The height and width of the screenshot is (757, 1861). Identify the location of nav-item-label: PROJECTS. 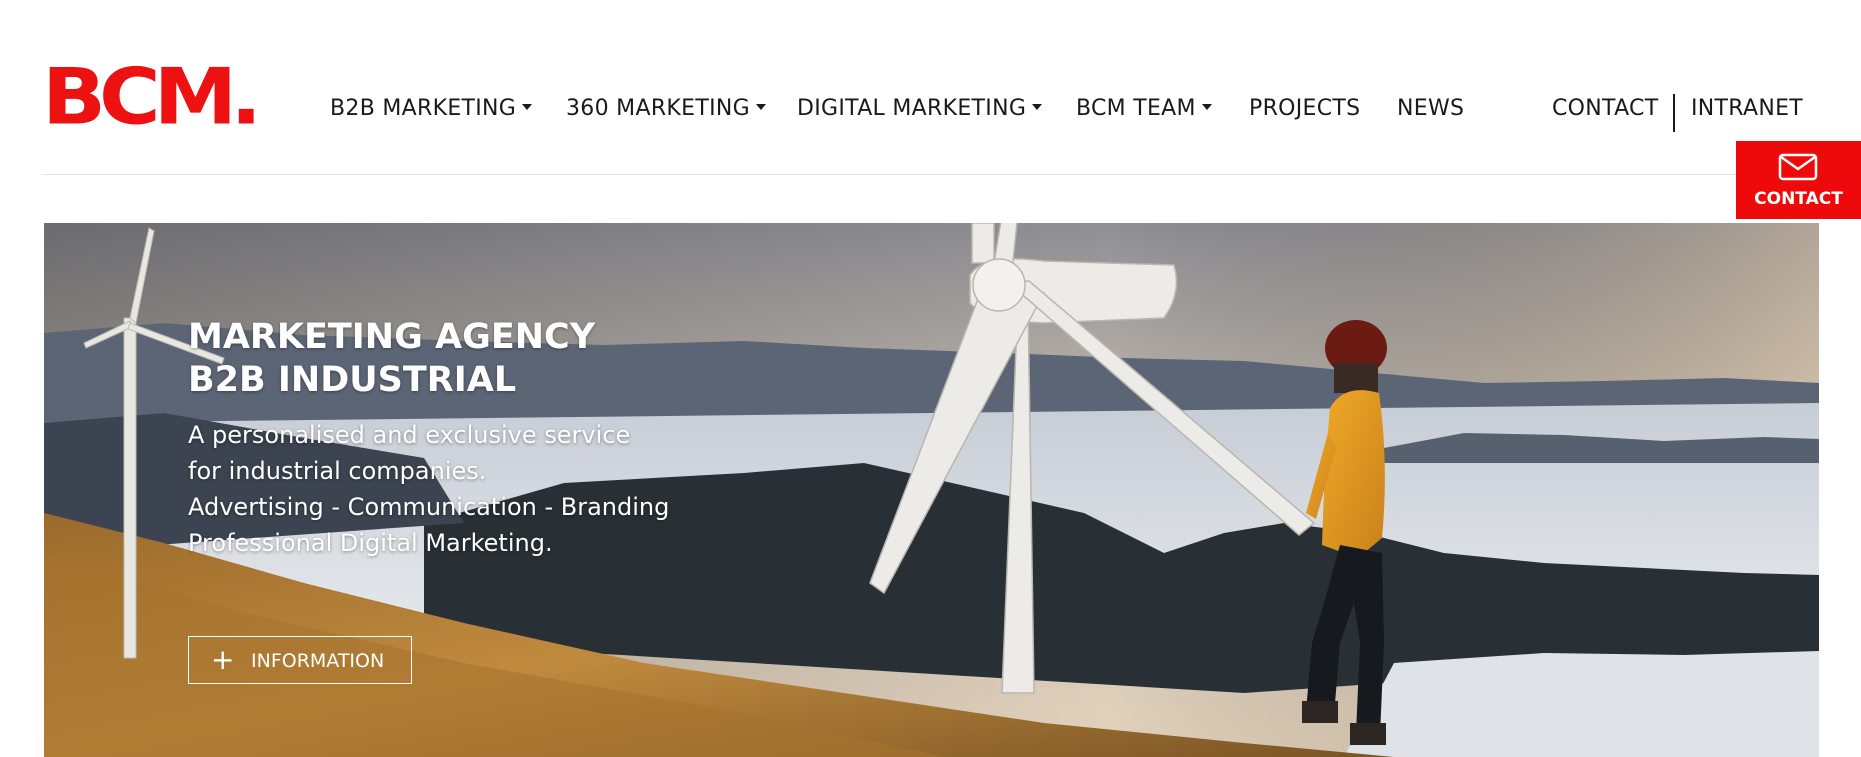
(1305, 108).